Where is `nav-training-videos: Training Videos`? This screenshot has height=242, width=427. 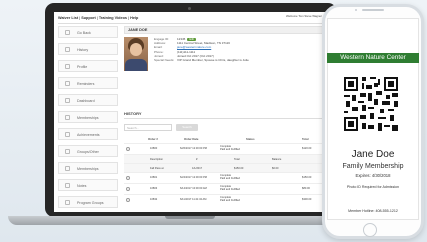
nav-training-videos: Training Videos is located at coordinates (113, 18).